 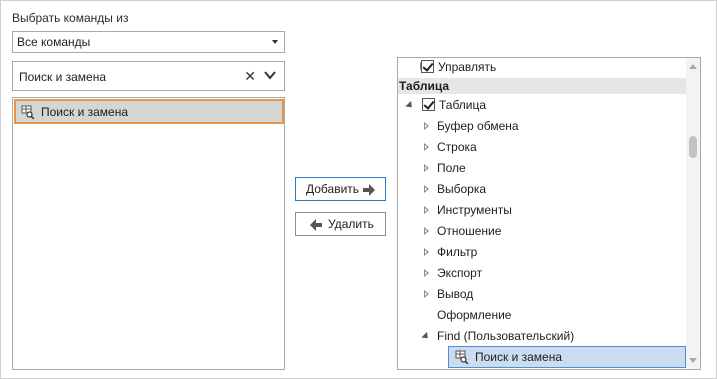 What do you see at coordinates (542, 147) in the screenshot?
I see `tree-item: Строка` at bounding box center [542, 147].